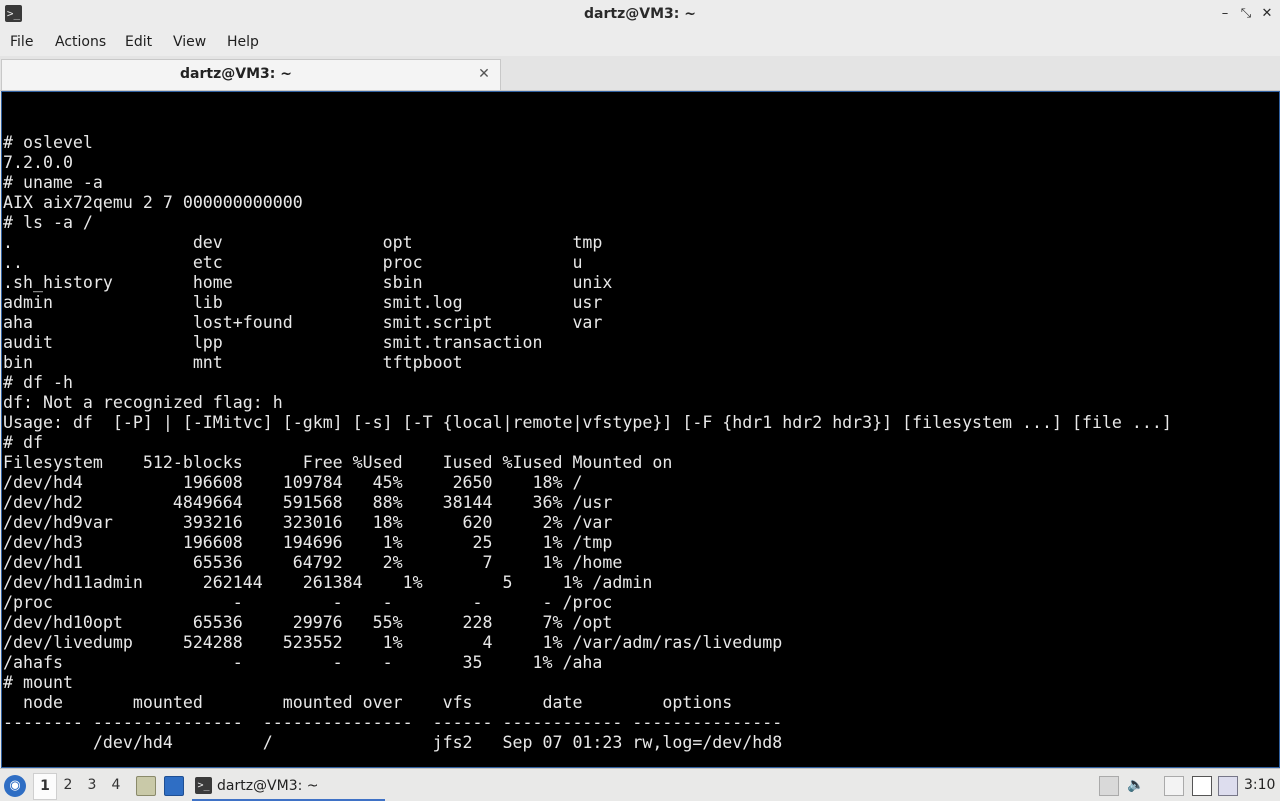 This screenshot has height=801, width=1280. I want to click on maximize-icon: ⤡, so click(1246, 14).